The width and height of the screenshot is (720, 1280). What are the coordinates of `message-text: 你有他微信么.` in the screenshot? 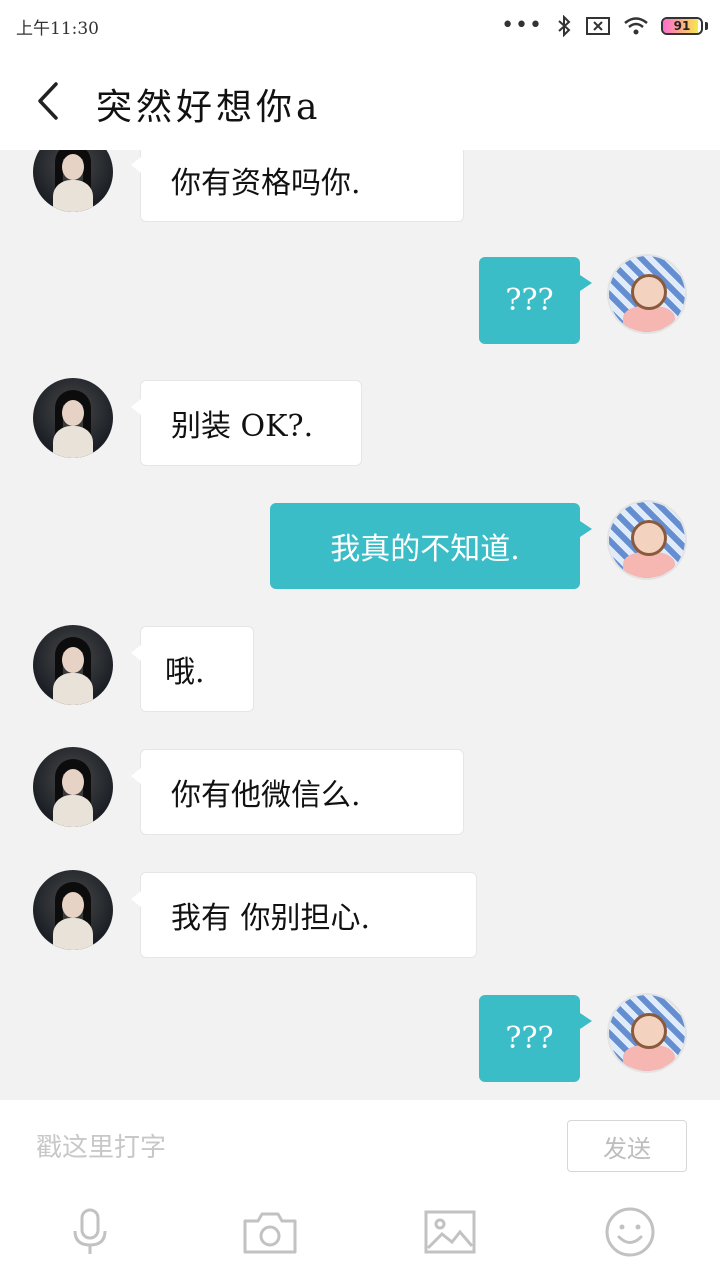 It's located at (266, 795).